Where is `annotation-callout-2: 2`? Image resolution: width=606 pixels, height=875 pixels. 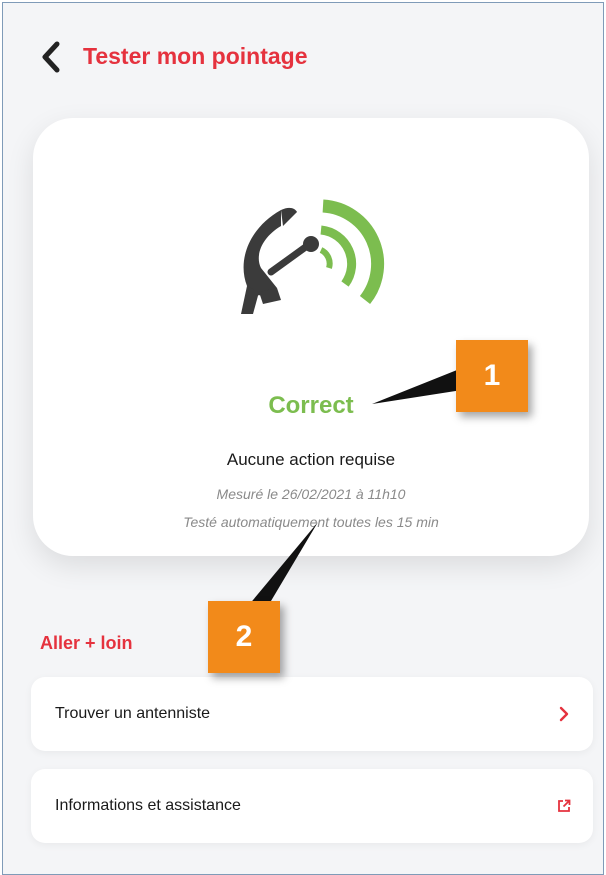 annotation-callout-2: 2 is located at coordinates (244, 637).